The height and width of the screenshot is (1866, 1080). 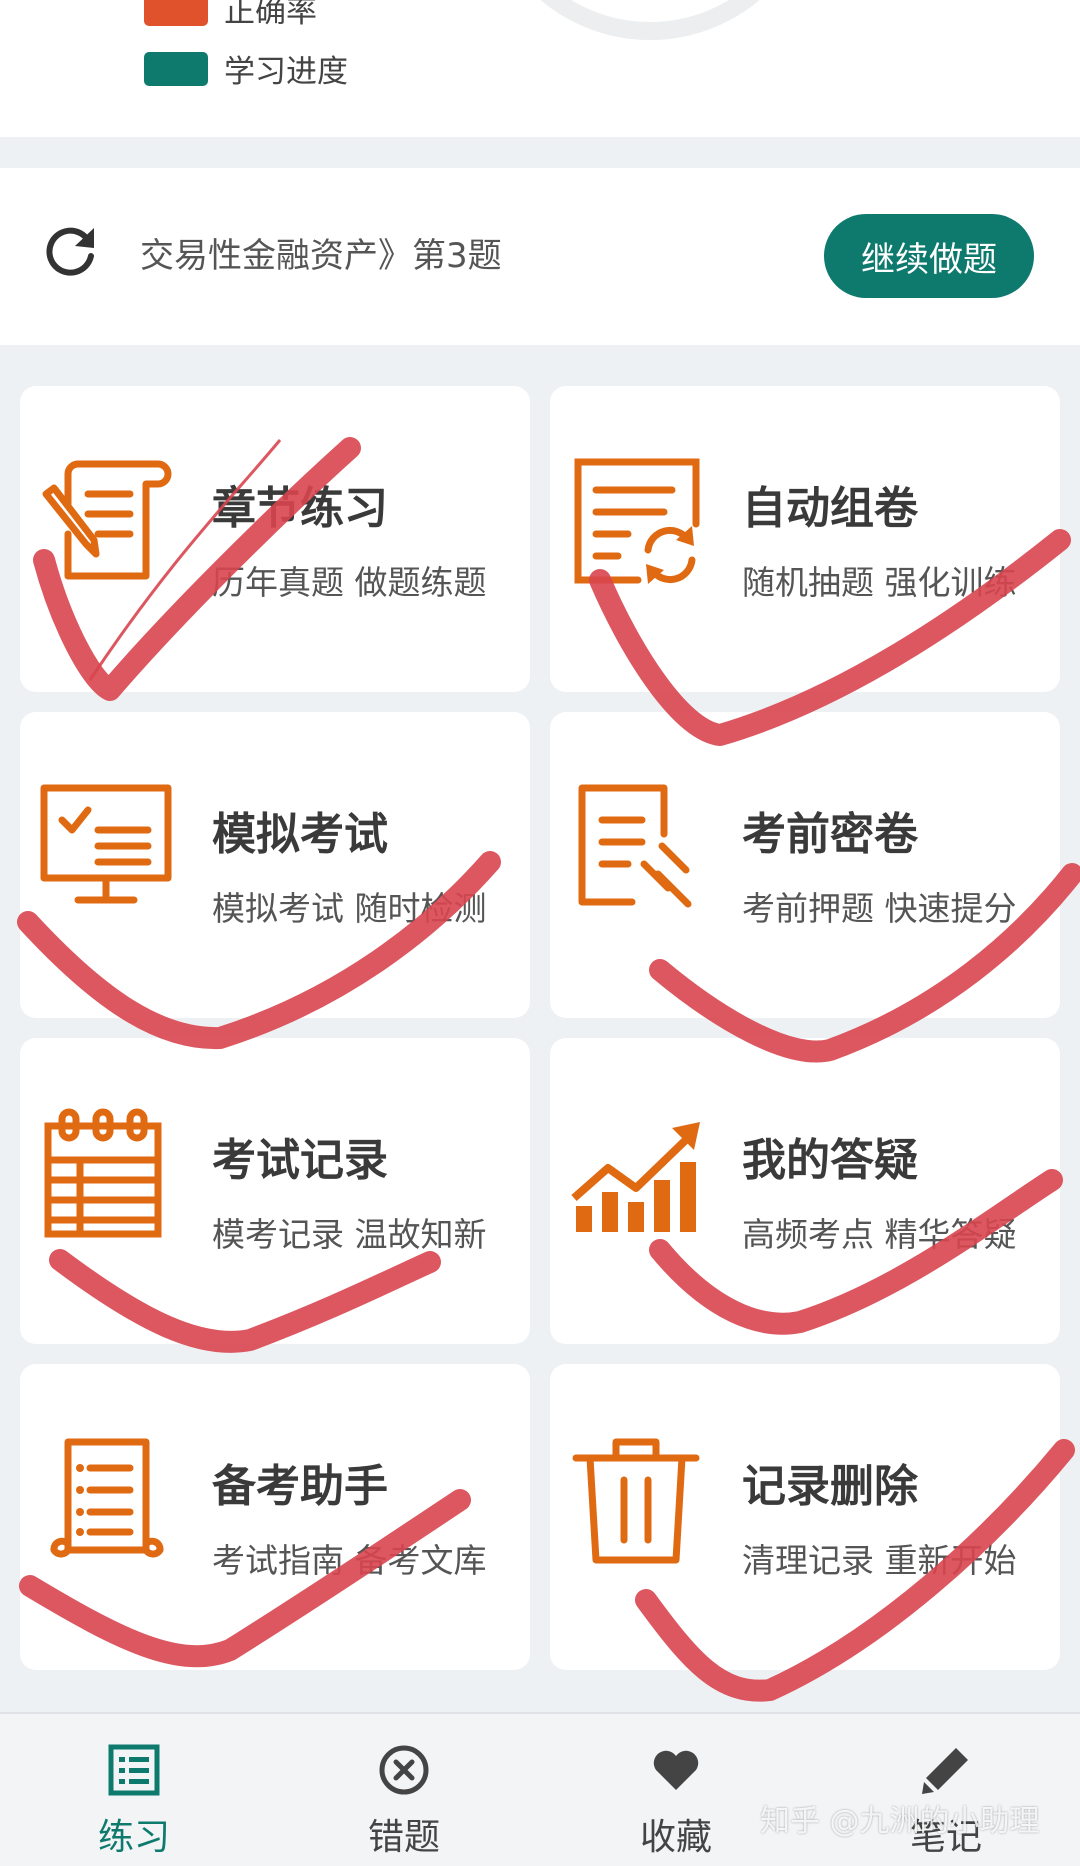 What do you see at coordinates (540, 1789) in the screenshot?
I see `bottom-tab-bar: 练习 错题 收藏 笔记` at bounding box center [540, 1789].